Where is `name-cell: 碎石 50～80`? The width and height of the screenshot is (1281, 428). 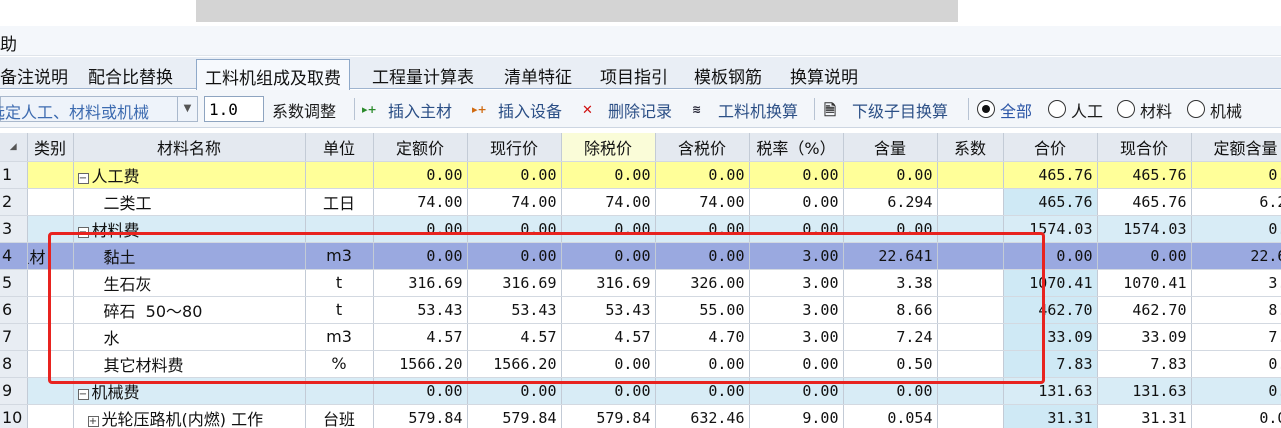 name-cell: 碎石 50～80 is located at coordinates (189, 310).